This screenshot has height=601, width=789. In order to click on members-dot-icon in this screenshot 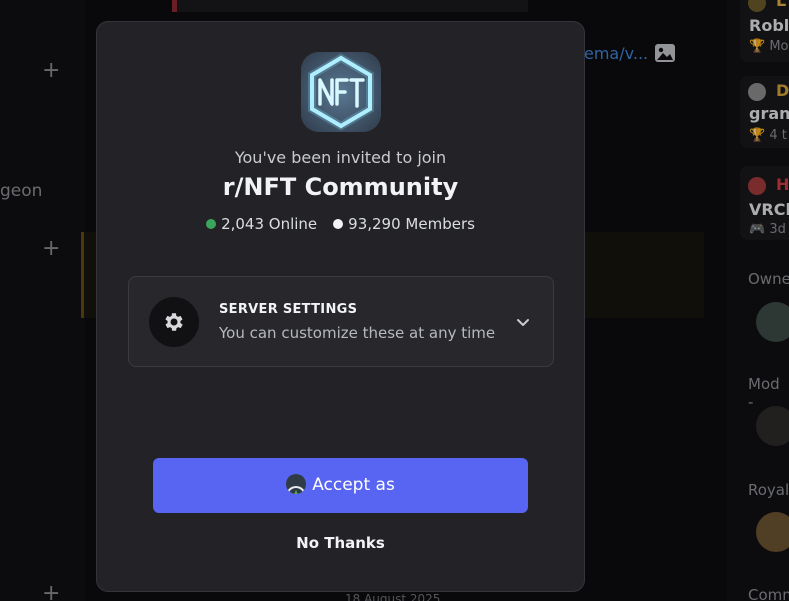, I will do `click(338, 224)`.